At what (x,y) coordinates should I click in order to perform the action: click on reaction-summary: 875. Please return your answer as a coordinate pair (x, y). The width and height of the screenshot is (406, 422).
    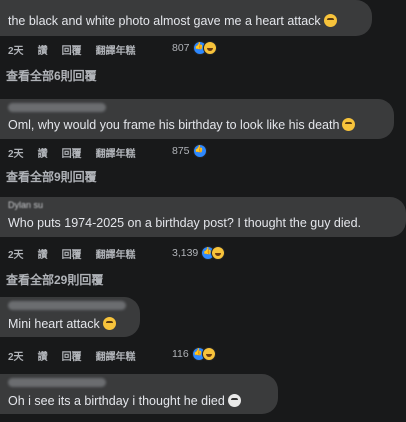
    Looking at the image, I should click on (189, 151).